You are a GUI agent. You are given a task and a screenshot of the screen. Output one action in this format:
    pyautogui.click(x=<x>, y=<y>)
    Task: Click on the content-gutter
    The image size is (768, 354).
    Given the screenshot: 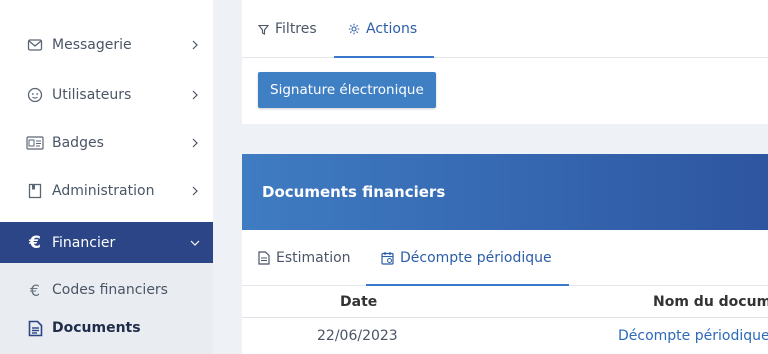 What is the action you would take?
    pyautogui.click(x=227, y=177)
    